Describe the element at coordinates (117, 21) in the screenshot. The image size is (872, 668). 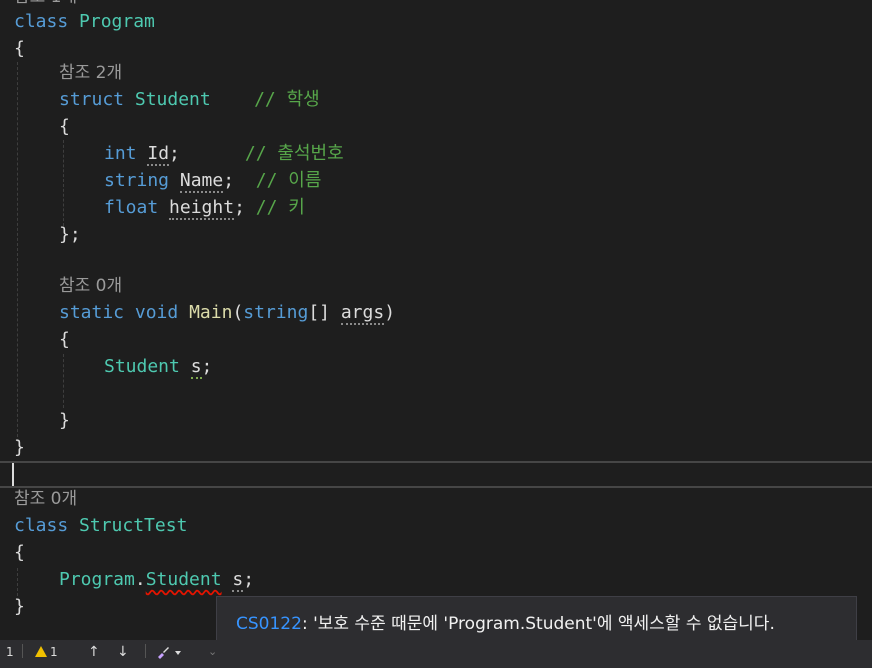
I see `class-name-program: Program` at that location.